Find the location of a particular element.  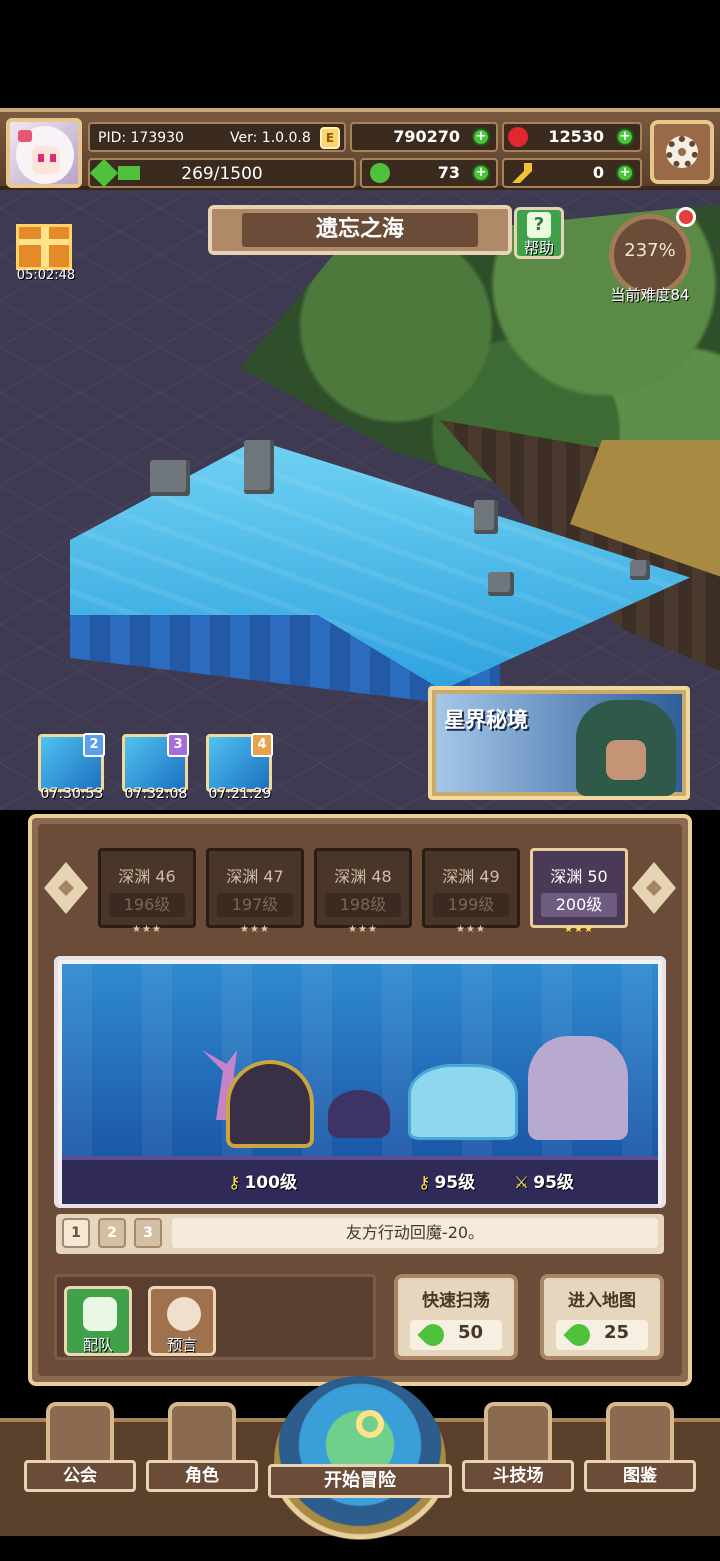

nav-start-adventure: 开始冒险 is located at coordinates (360, 1459).